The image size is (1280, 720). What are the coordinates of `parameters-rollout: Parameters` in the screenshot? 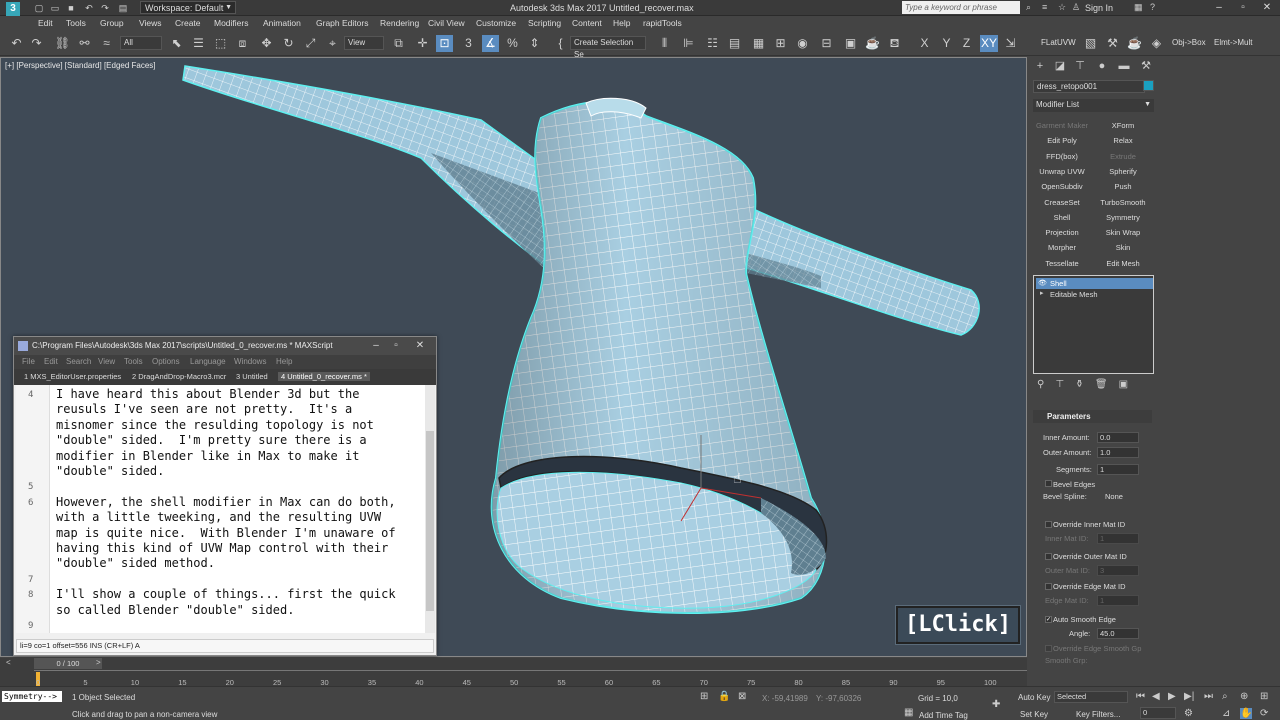 It's located at (1092, 416).